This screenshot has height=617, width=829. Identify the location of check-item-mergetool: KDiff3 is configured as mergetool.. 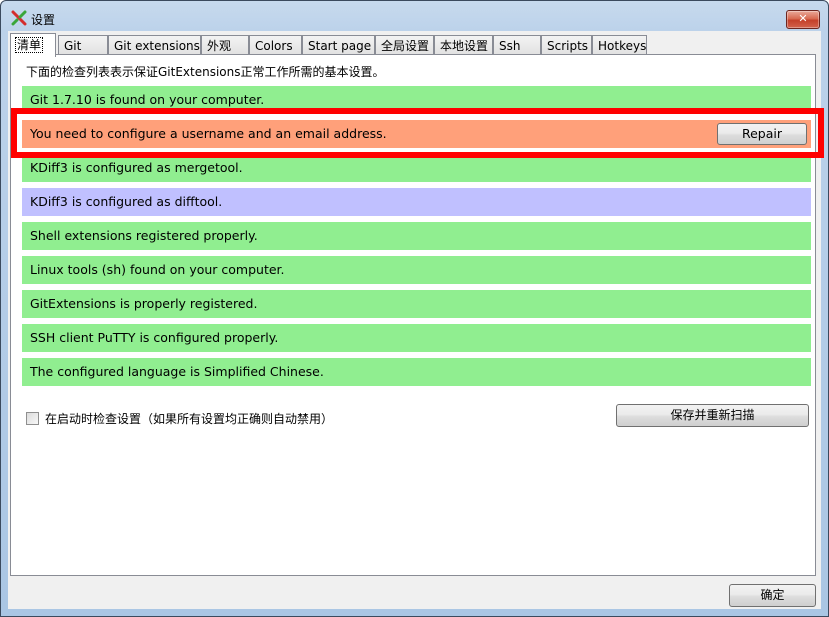
(416, 168).